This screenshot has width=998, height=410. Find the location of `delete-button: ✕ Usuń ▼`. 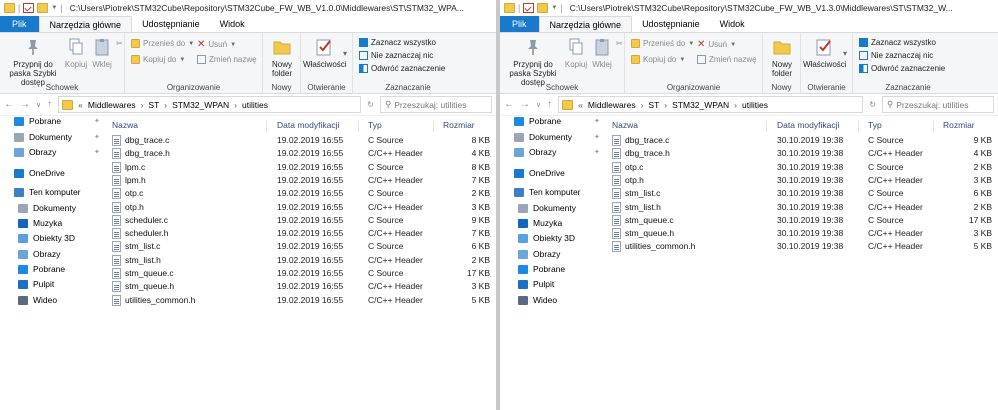

delete-button: ✕ Usuń ▼ is located at coordinates (216, 44).